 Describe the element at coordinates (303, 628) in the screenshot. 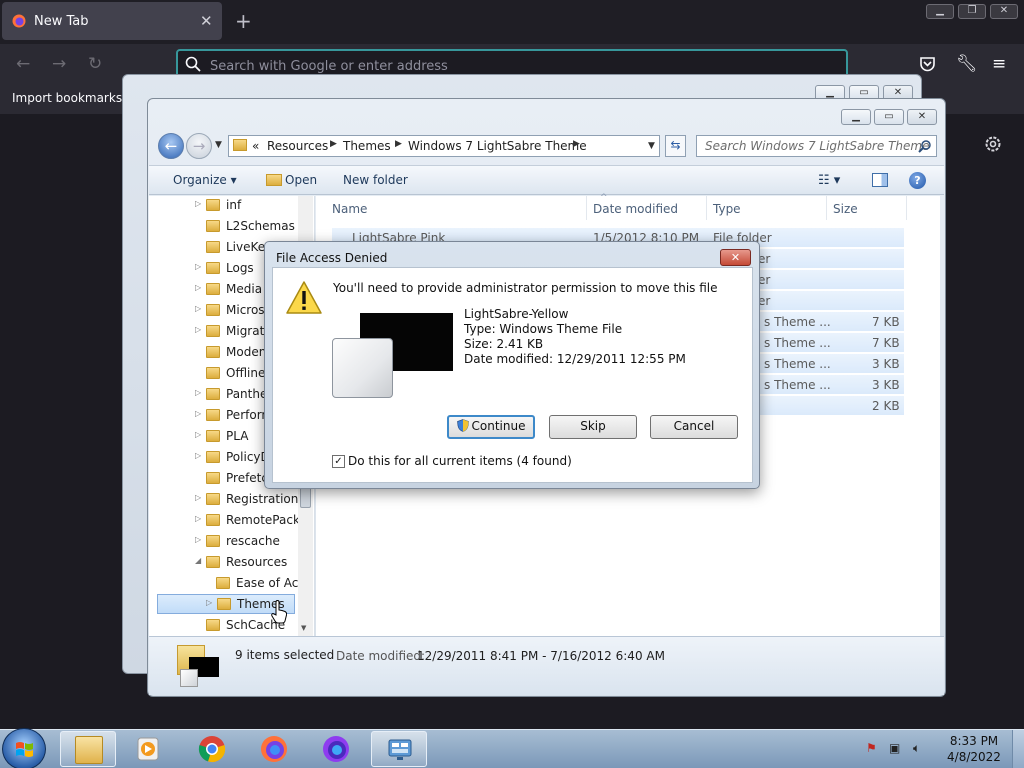

I see `scroll-down-icon: ▼` at that location.